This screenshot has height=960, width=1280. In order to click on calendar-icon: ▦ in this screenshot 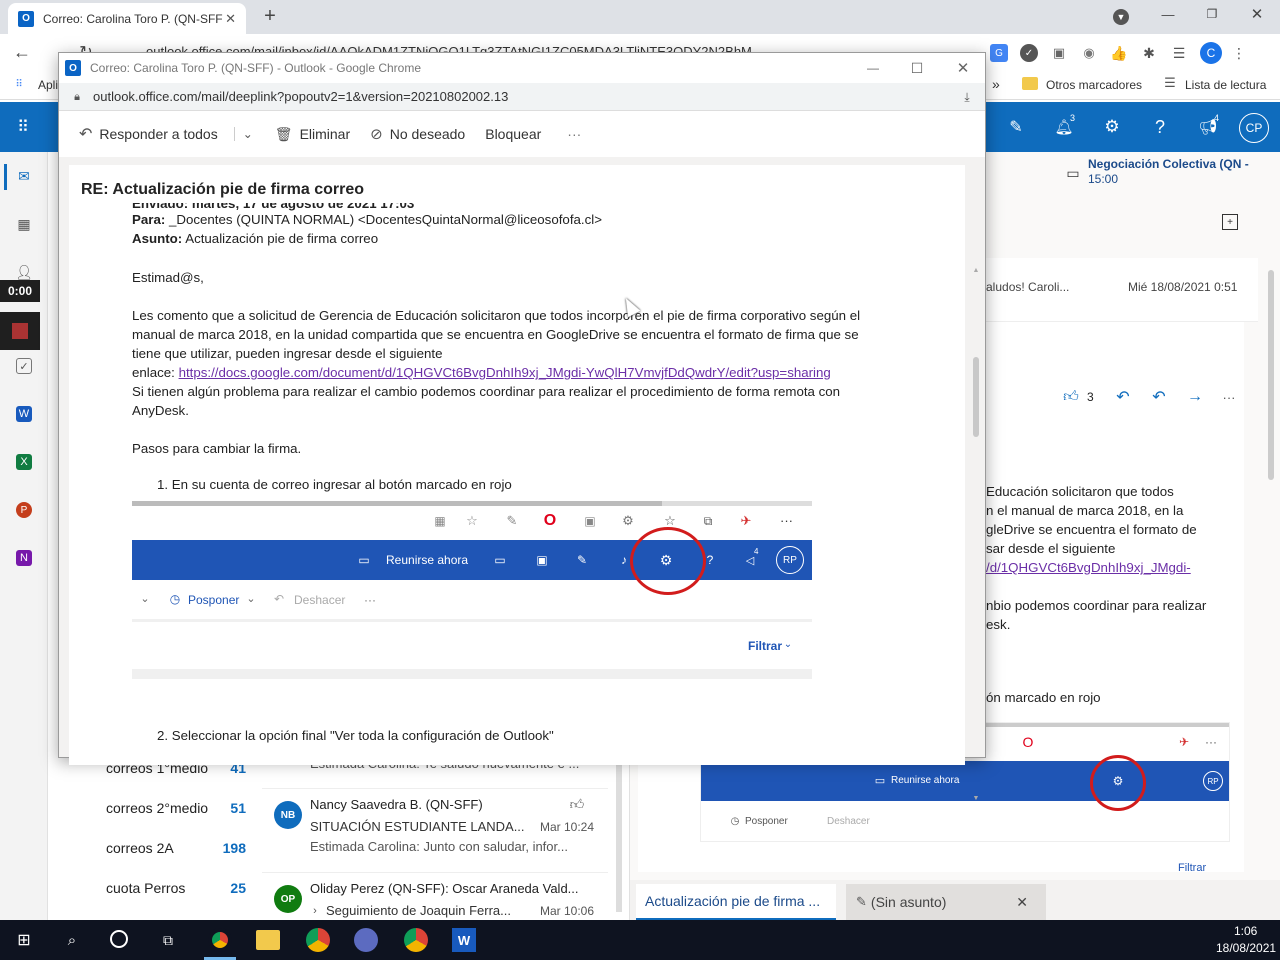, I will do `click(24, 224)`.